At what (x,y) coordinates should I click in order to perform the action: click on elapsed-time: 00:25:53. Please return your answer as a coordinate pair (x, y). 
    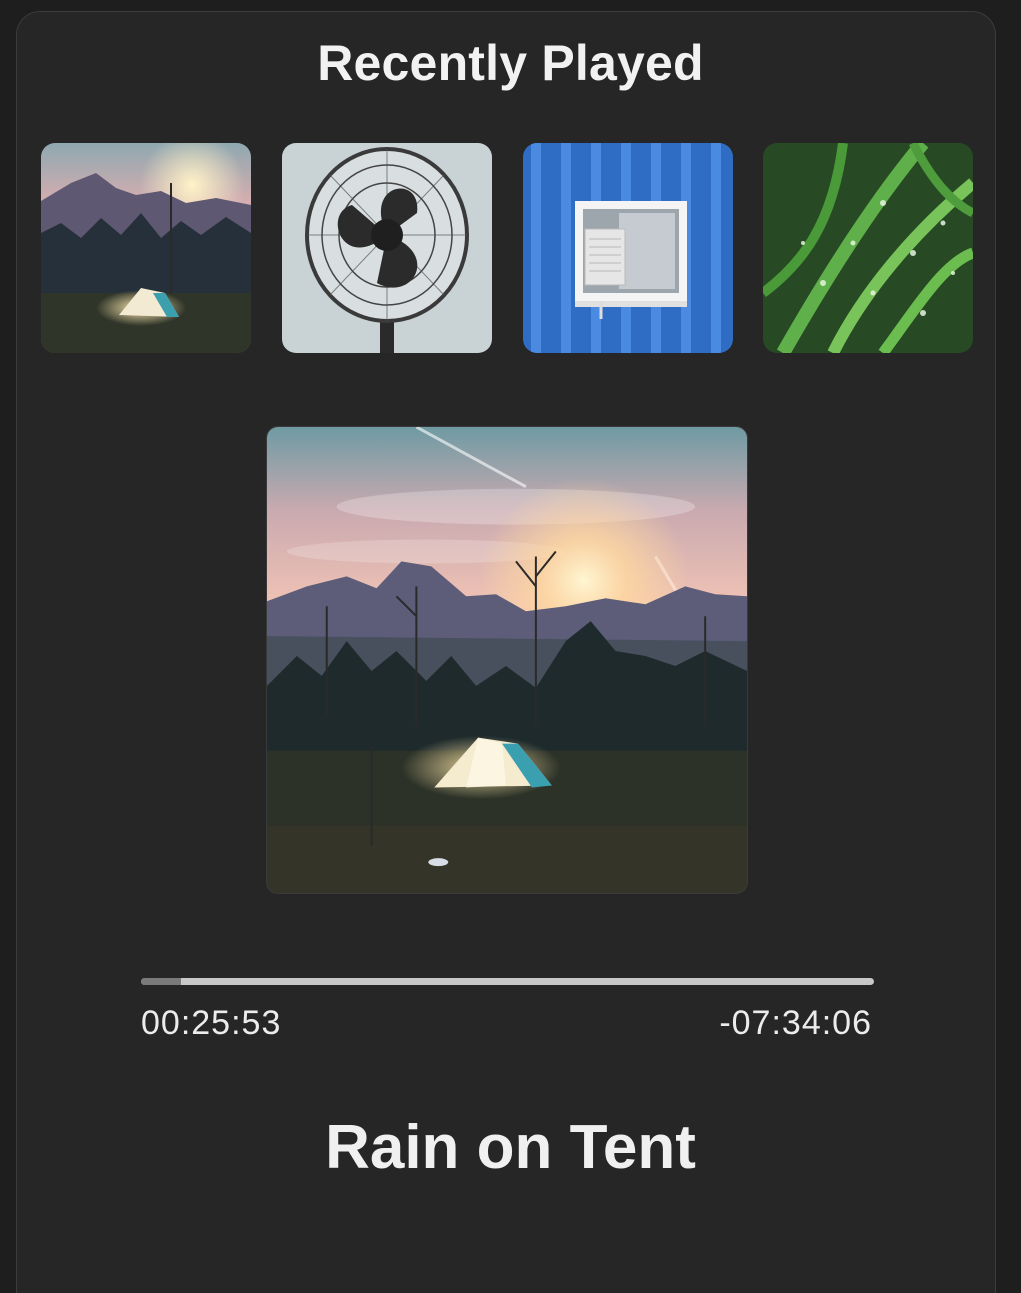
    Looking at the image, I should click on (211, 1023).